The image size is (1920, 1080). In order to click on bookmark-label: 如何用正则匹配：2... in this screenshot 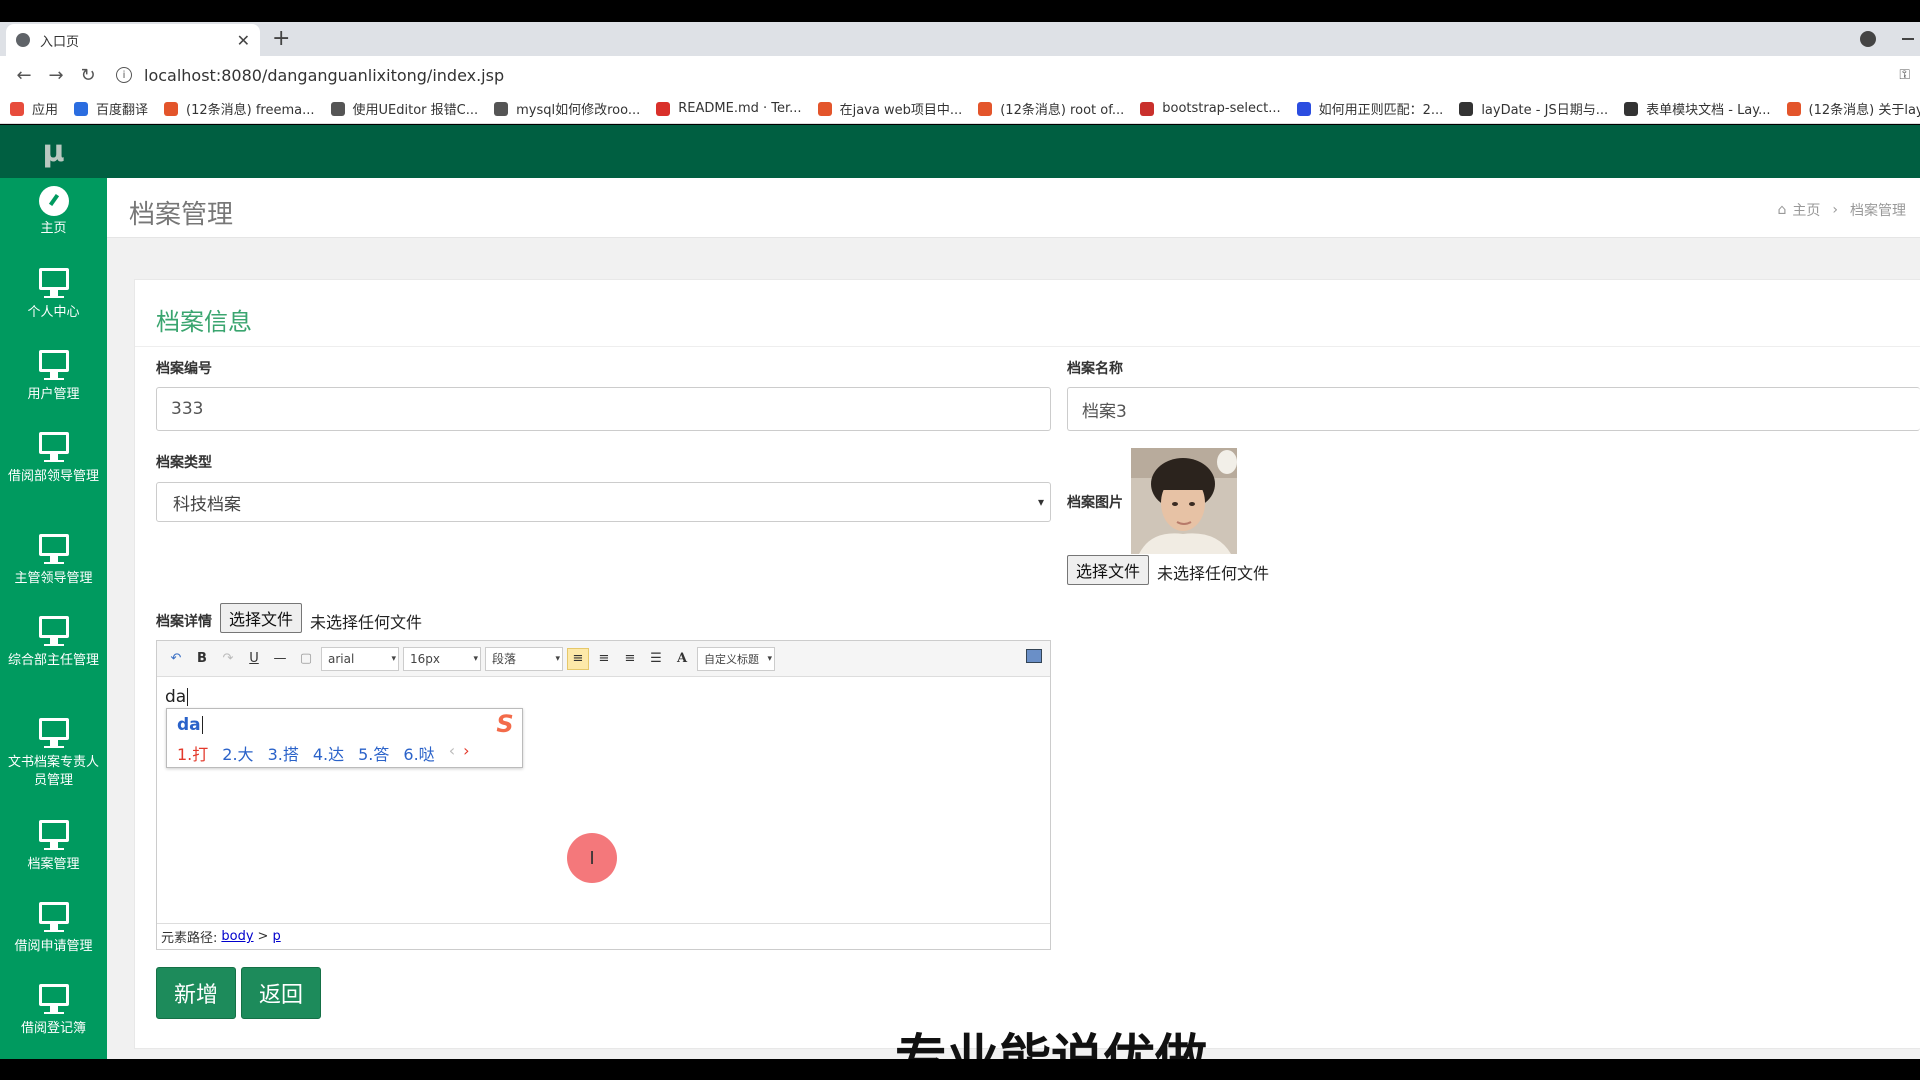, I will do `click(1381, 110)`.